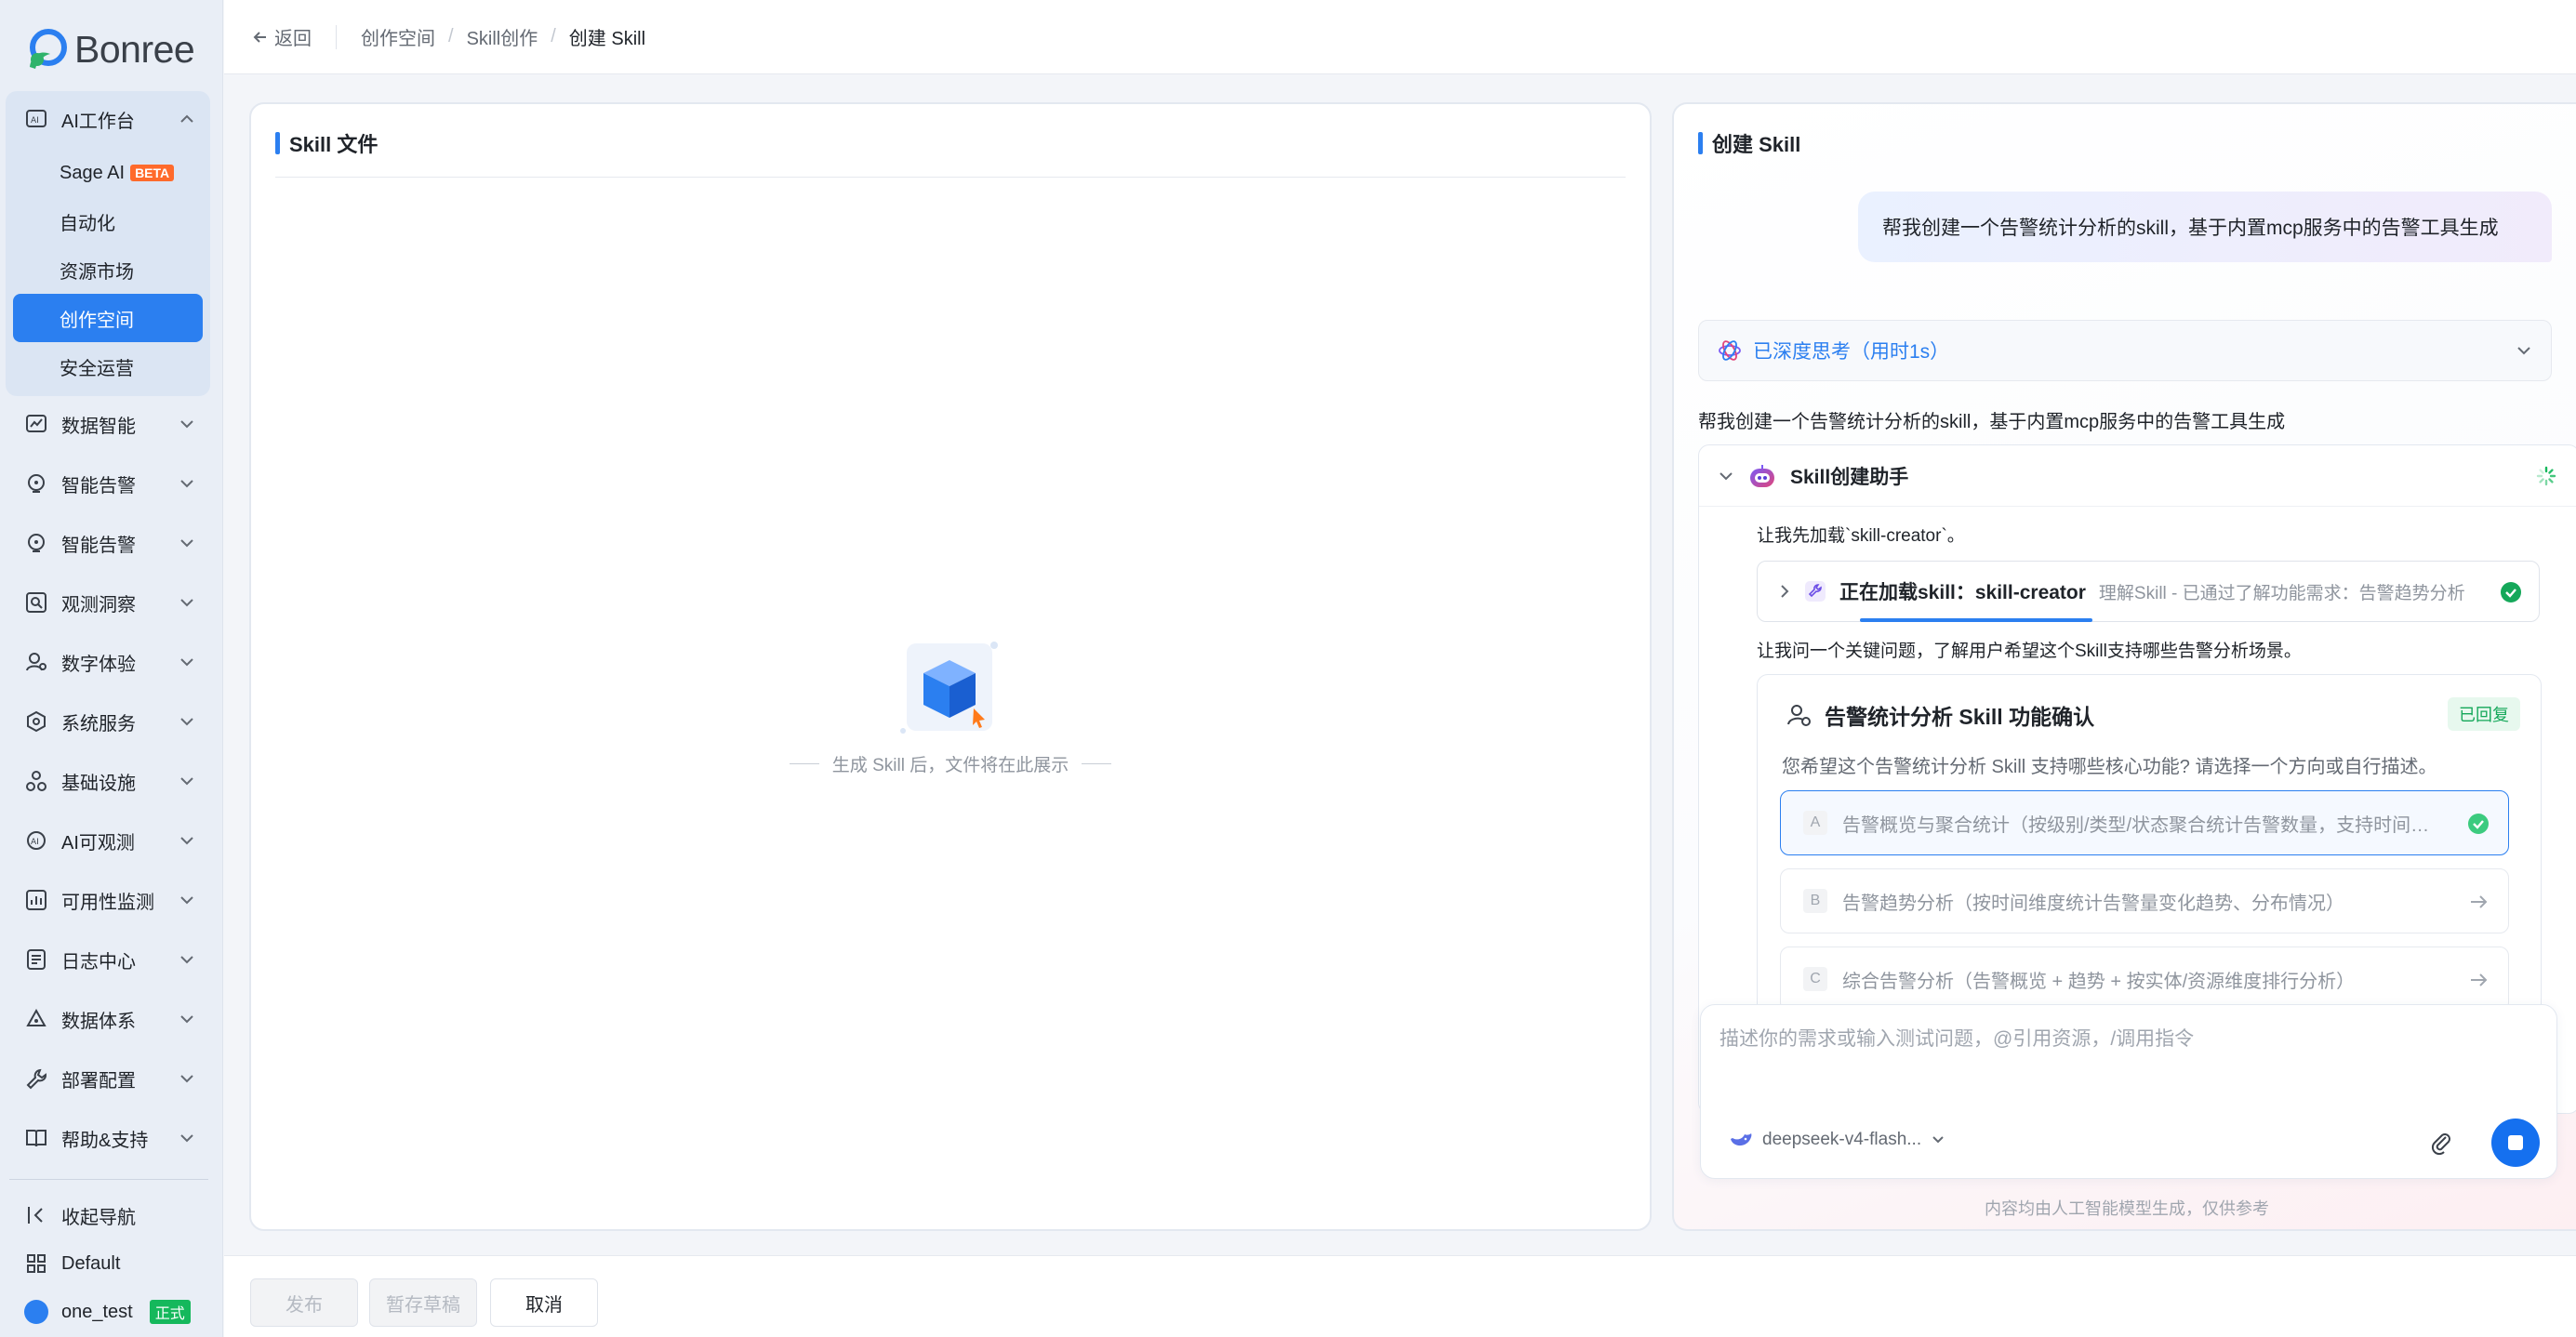 The width and height of the screenshot is (2576, 1337). What do you see at coordinates (36, 721) in the screenshot?
I see `network-icon` at bounding box center [36, 721].